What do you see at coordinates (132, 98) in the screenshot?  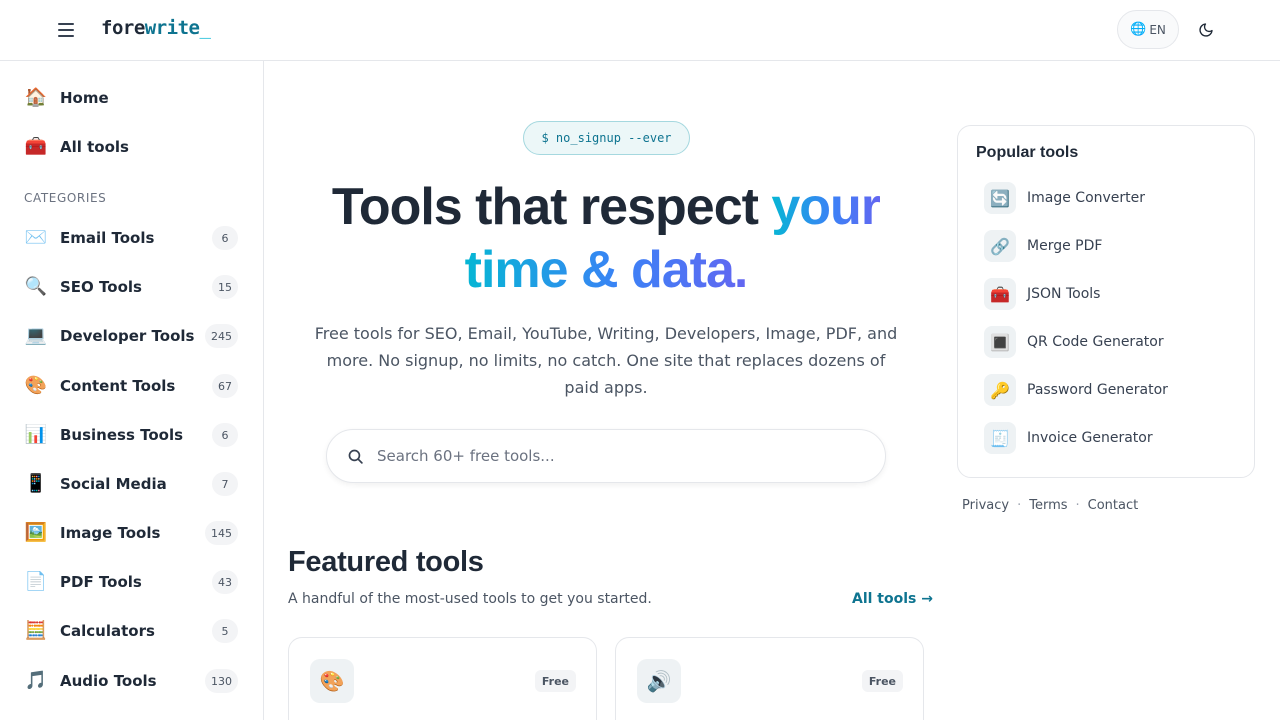 I see `sidebar-item-home: 🏠 Home` at bounding box center [132, 98].